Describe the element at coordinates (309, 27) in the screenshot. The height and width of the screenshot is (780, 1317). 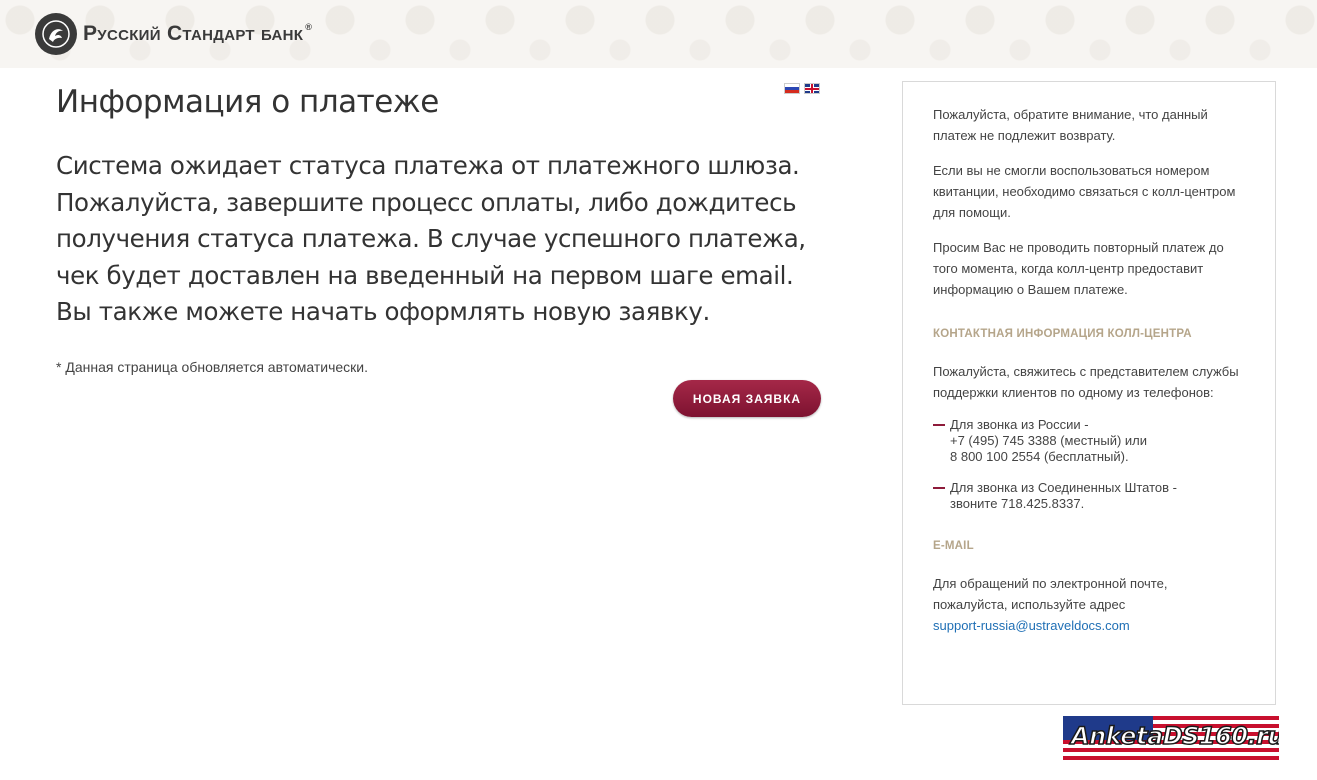
I see `registered-mark: ®` at that location.